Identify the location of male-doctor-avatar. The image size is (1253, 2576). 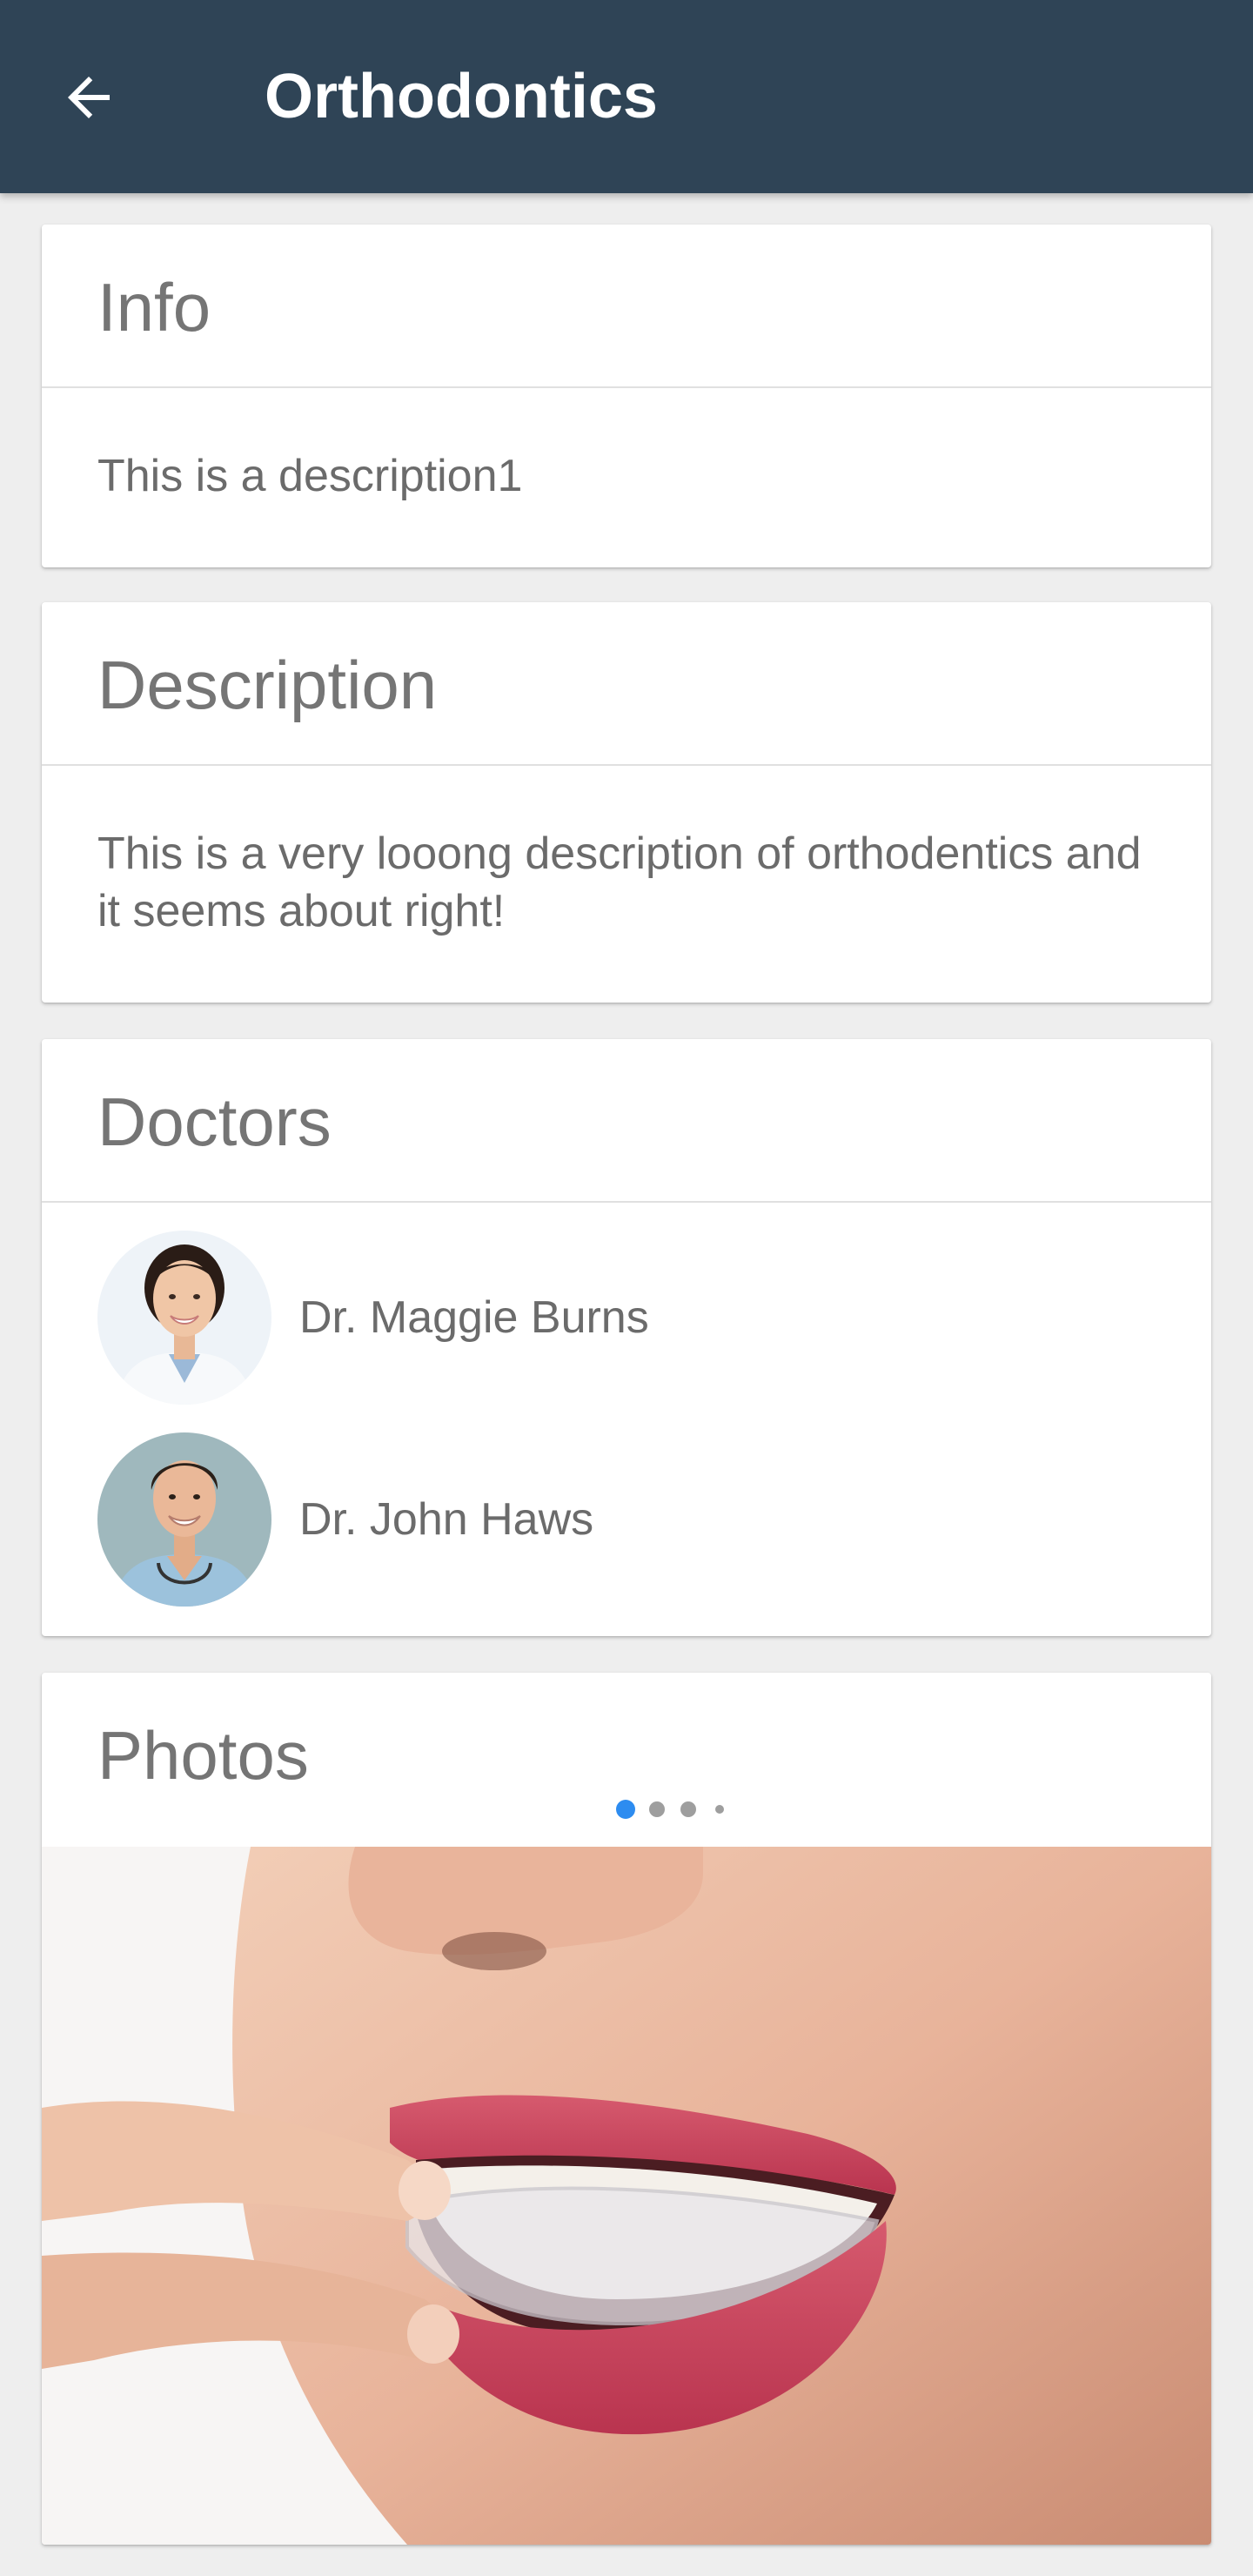
(184, 1519).